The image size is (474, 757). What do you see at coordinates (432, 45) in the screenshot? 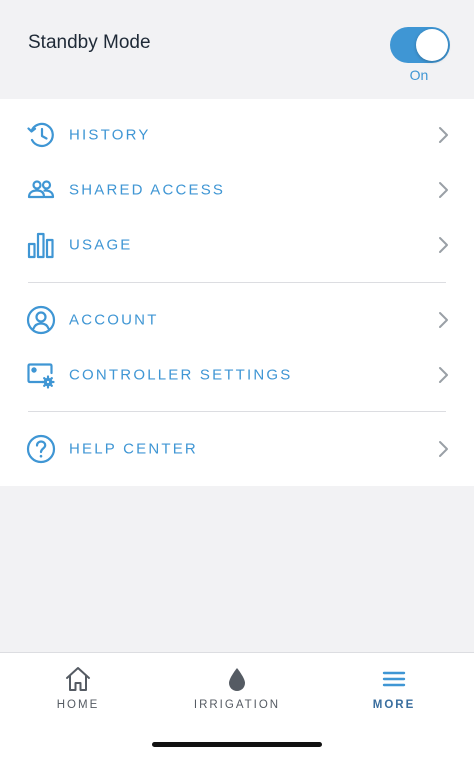
I see `toggle-knob` at bounding box center [432, 45].